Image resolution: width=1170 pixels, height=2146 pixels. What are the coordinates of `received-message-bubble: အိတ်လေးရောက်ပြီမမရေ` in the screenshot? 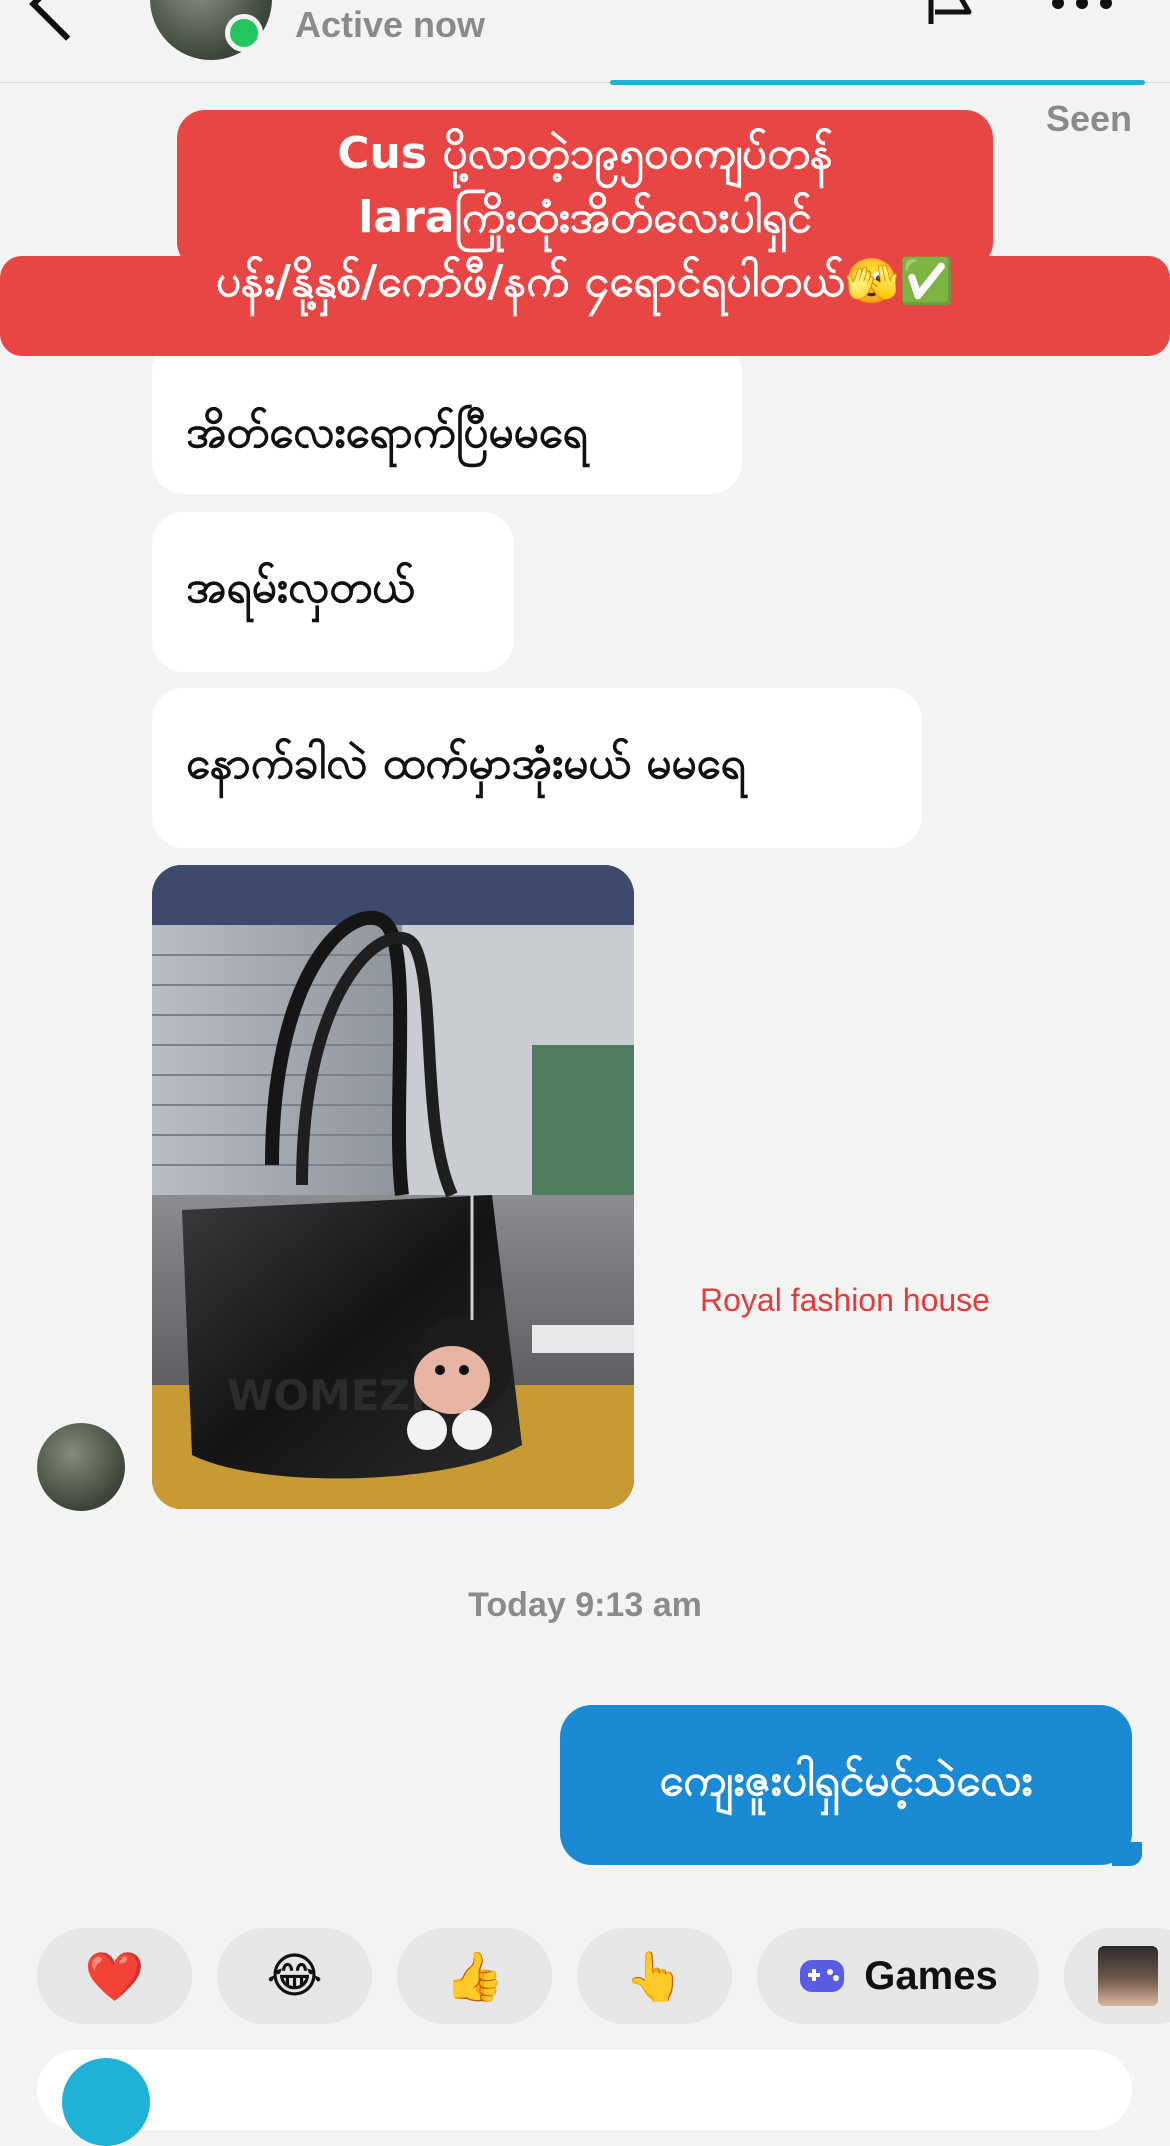 It's located at (447, 417).